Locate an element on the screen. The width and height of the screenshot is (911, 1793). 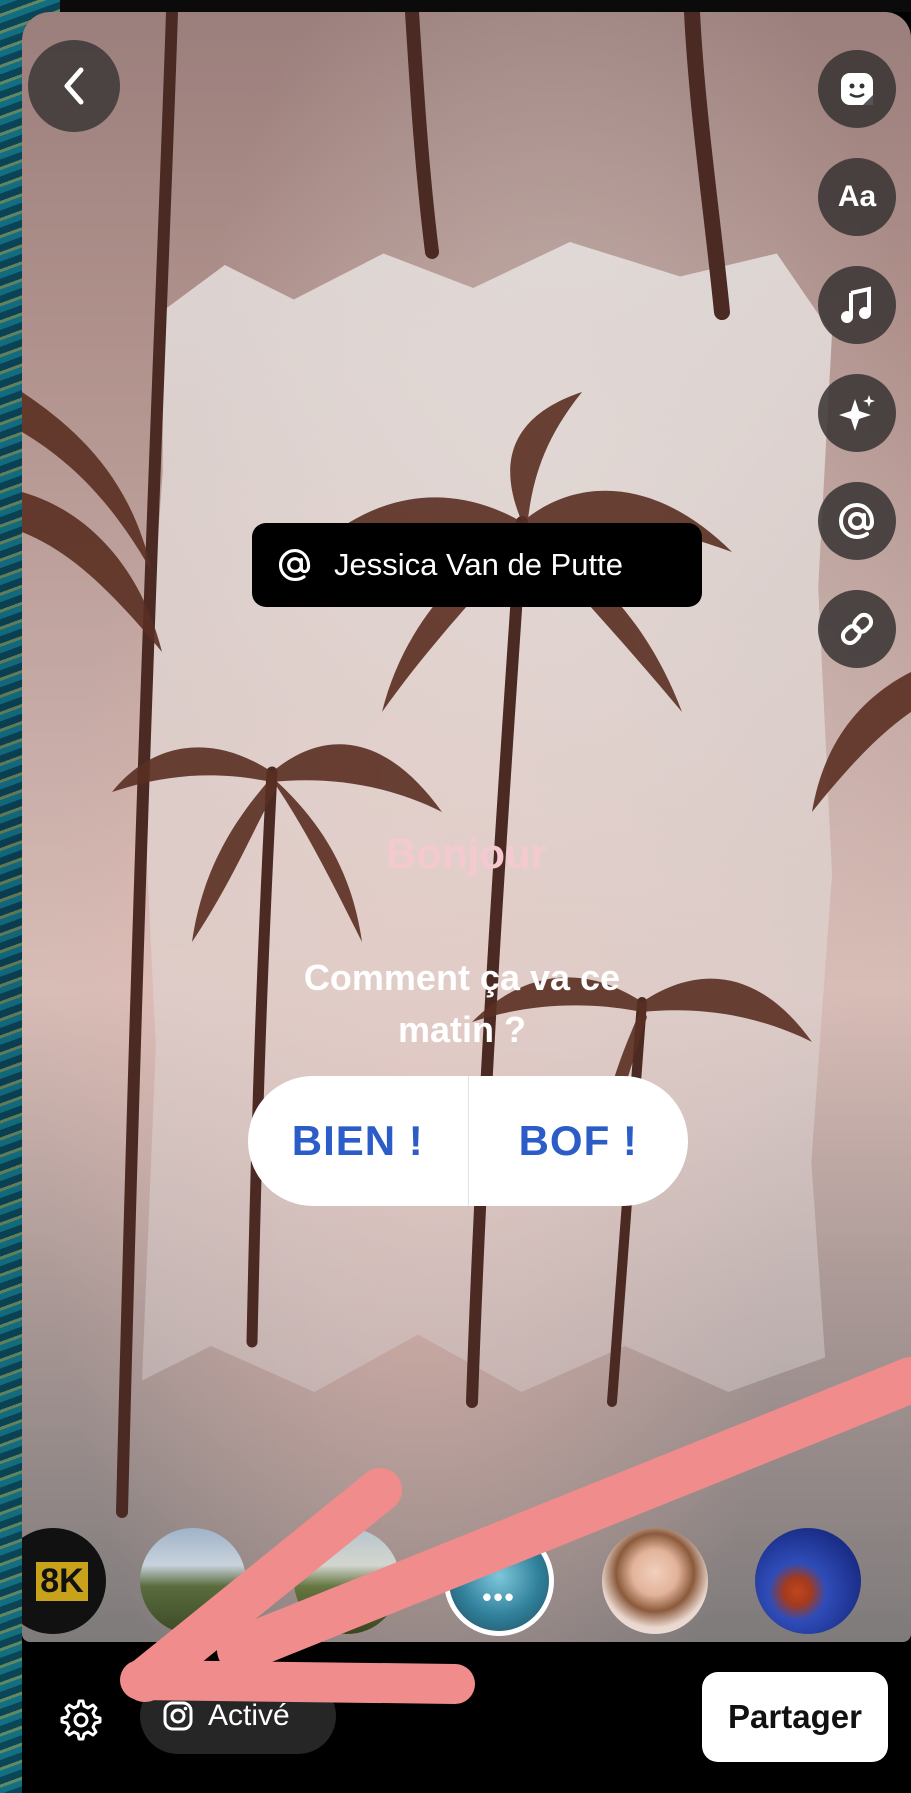
text-button: Aa is located at coordinates (857, 197).